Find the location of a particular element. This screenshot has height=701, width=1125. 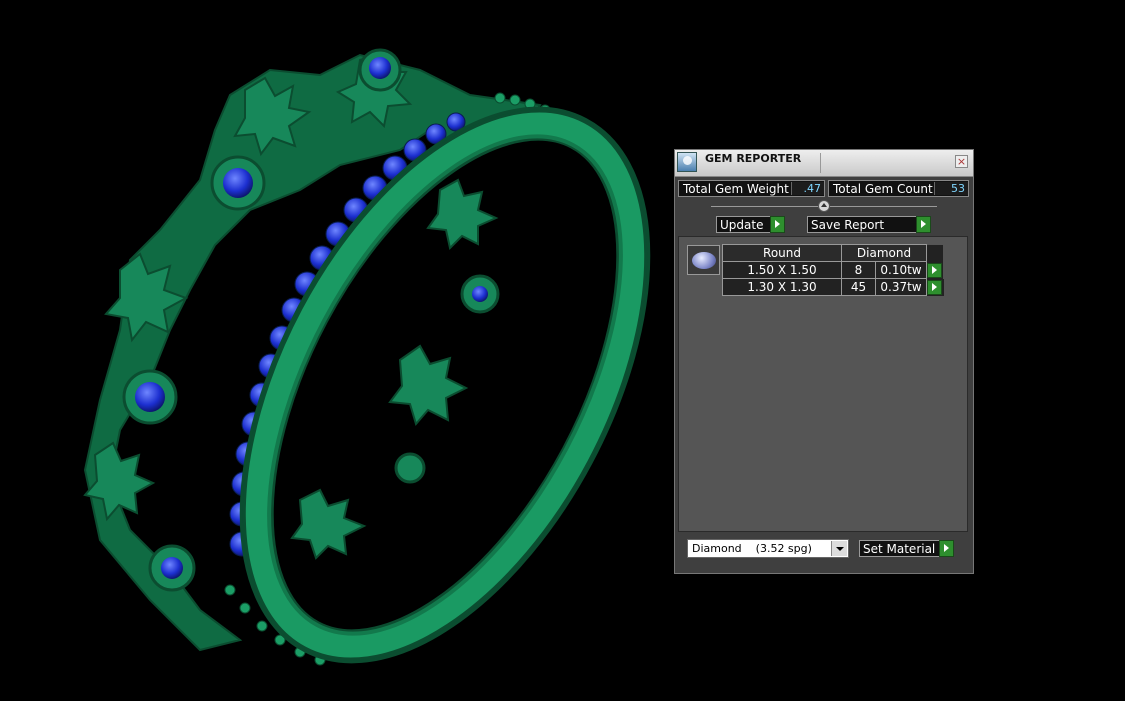

total-gem-count-value: 53 is located at coordinates (951, 188).